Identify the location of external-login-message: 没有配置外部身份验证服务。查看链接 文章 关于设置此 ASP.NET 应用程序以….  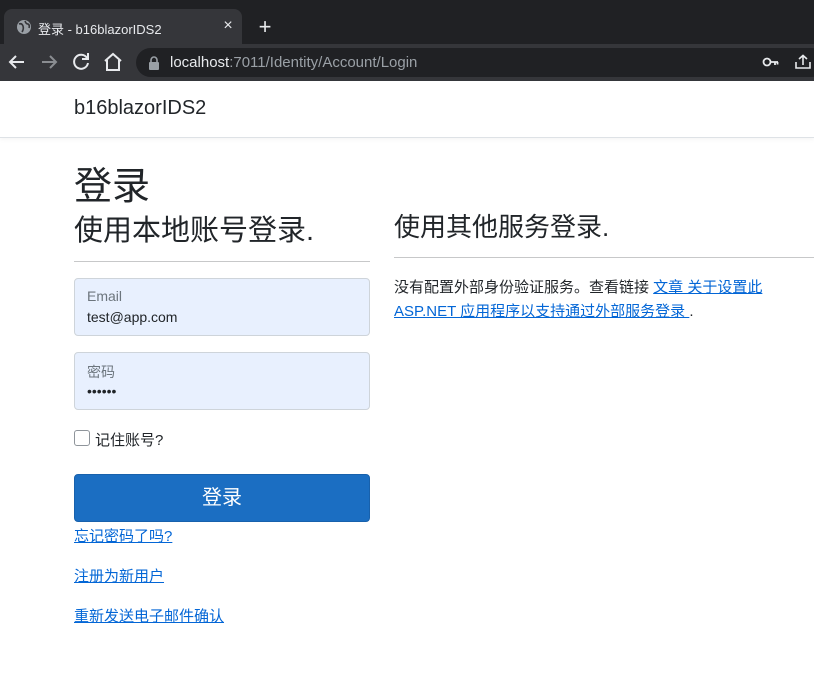
(599, 300).